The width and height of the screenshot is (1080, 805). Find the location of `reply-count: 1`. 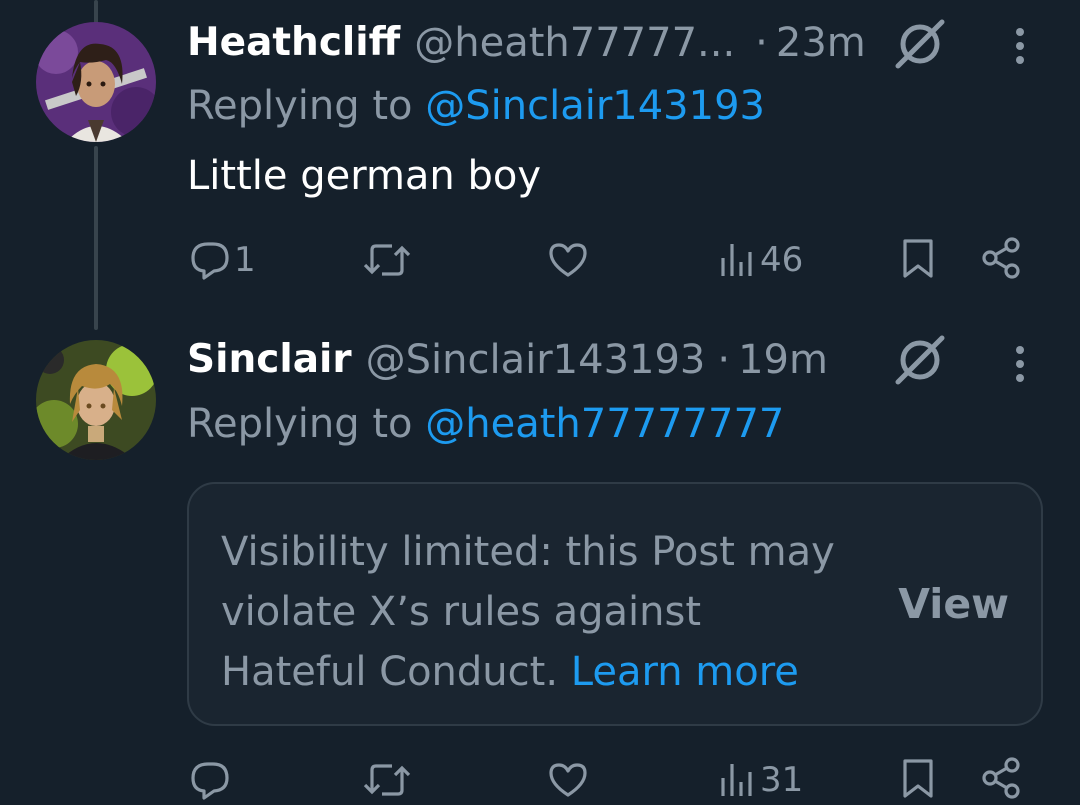

reply-count: 1 is located at coordinates (245, 260).